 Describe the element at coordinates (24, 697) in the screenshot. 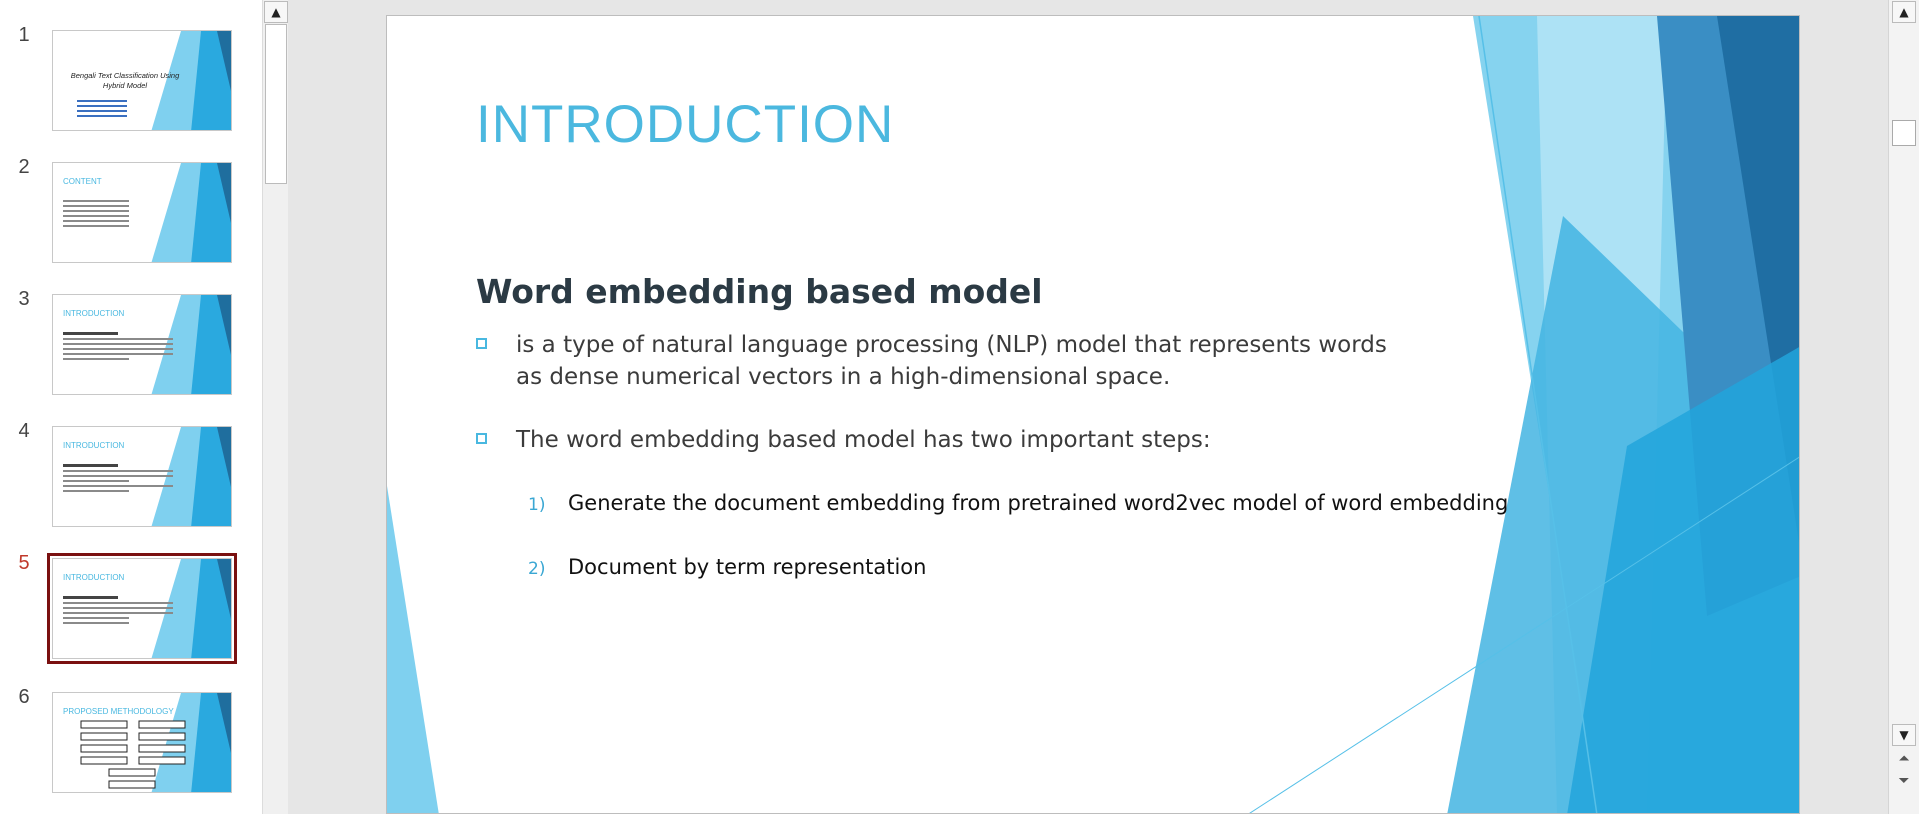

I see `thumbnail-number: 6` at that location.